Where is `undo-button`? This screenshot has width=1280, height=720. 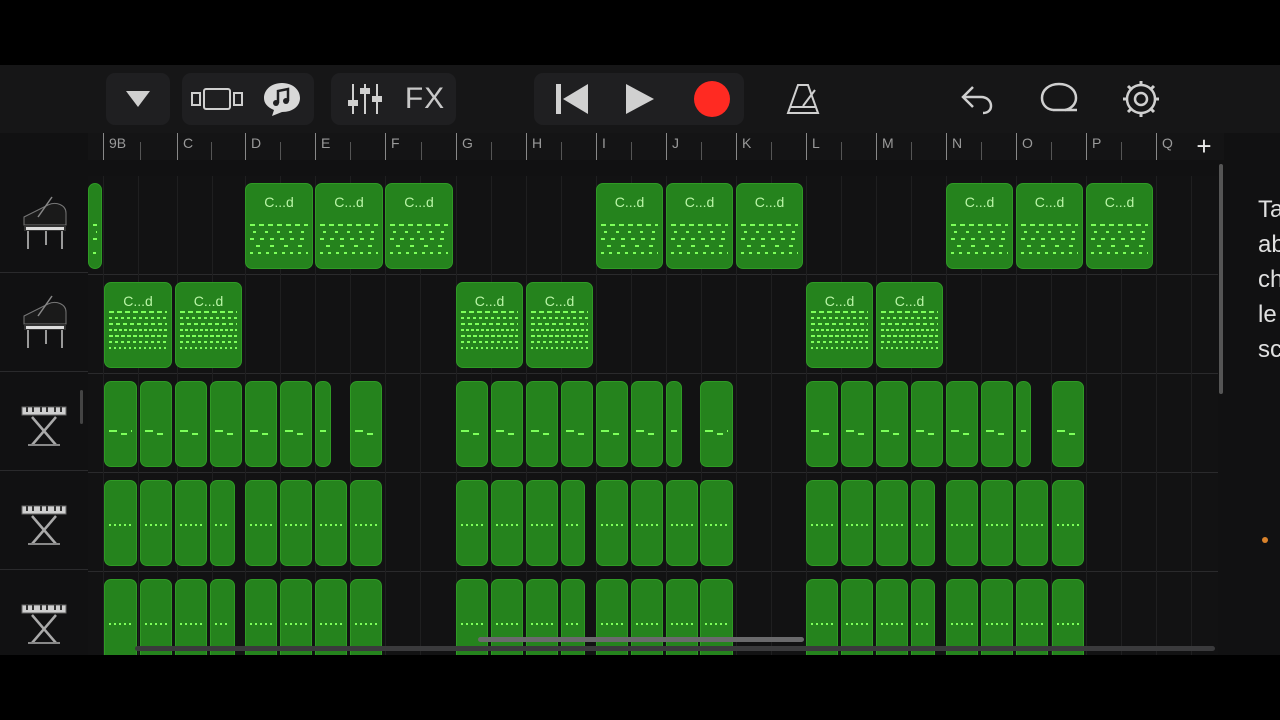
undo-button is located at coordinates (977, 99).